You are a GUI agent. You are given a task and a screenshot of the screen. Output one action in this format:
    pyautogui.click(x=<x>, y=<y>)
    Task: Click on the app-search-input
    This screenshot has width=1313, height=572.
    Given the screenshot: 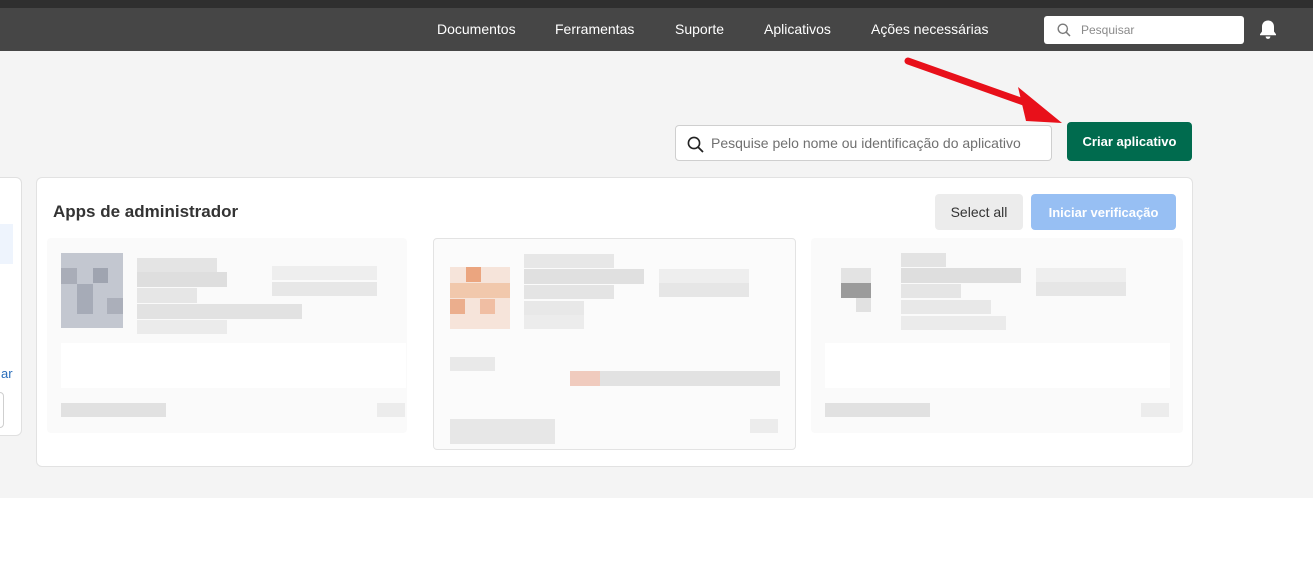 What is the action you would take?
    pyautogui.click(x=878, y=143)
    